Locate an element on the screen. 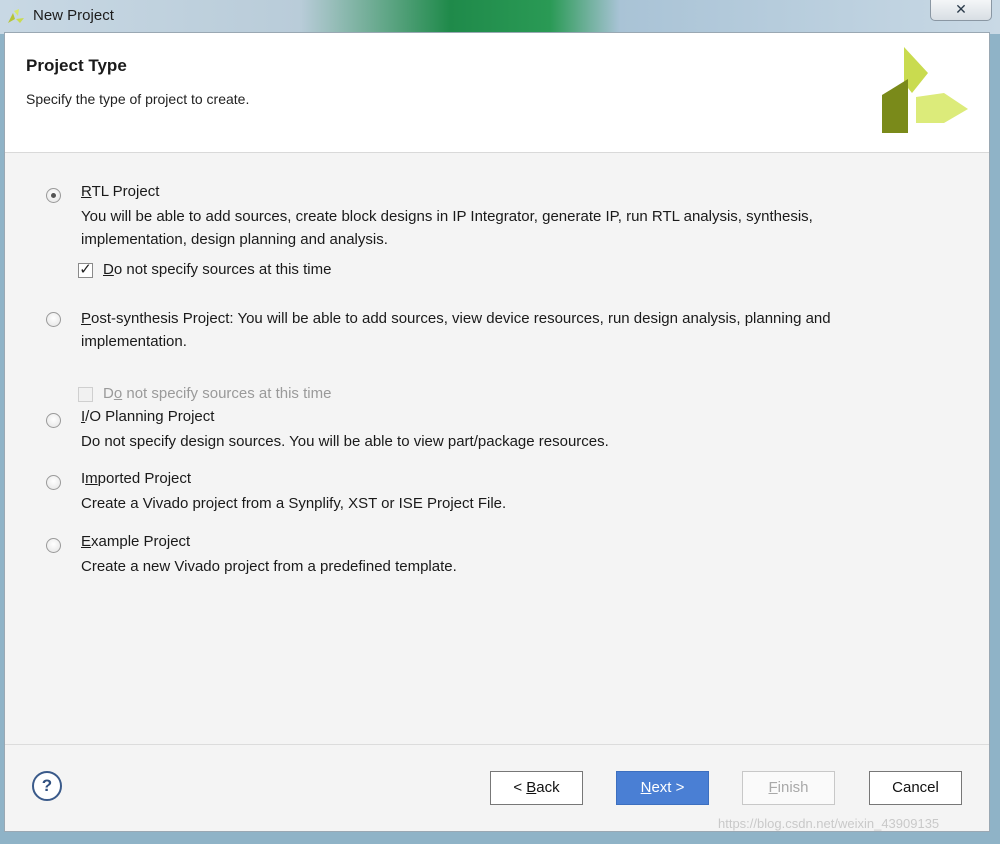  checkmark-icon: ✓ is located at coordinates (85, 269).